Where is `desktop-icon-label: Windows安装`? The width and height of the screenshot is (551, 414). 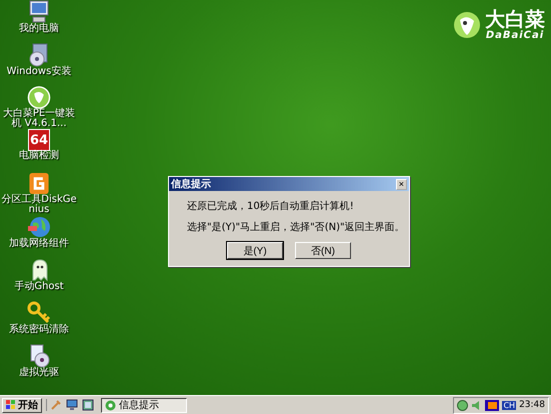 desktop-icon-label: Windows安装 is located at coordinates (39, 72).